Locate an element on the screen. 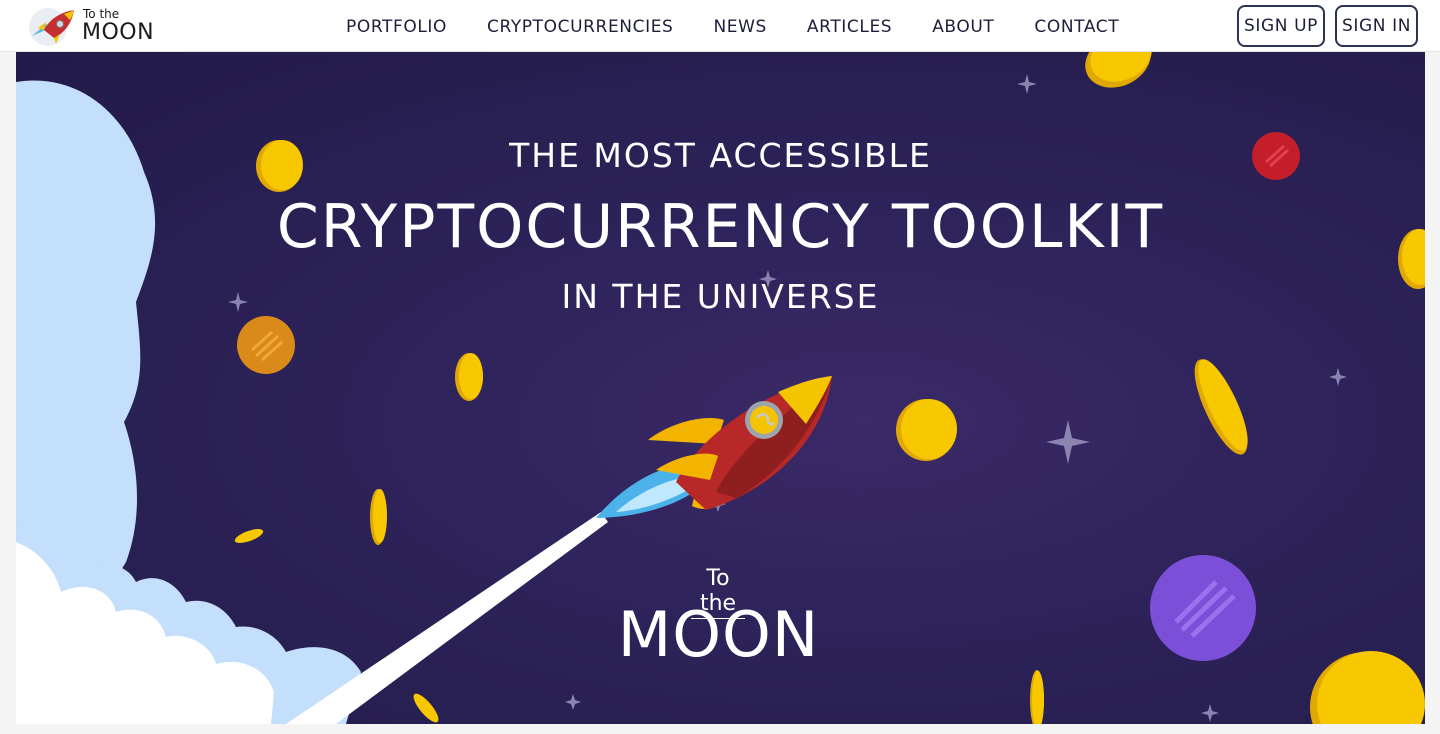  rocket-icon is located at coordinates (714, 447).